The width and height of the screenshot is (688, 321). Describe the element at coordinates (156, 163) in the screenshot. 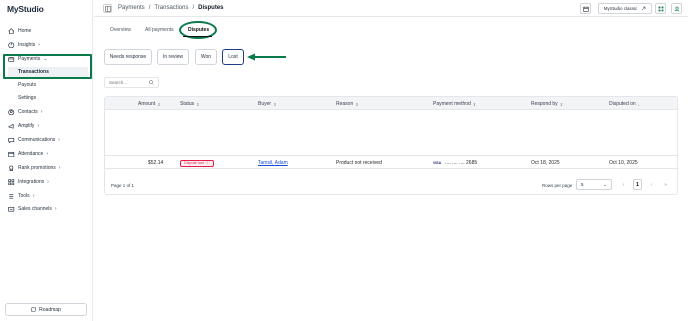

I see `cell-amount: $52.14` at that location.